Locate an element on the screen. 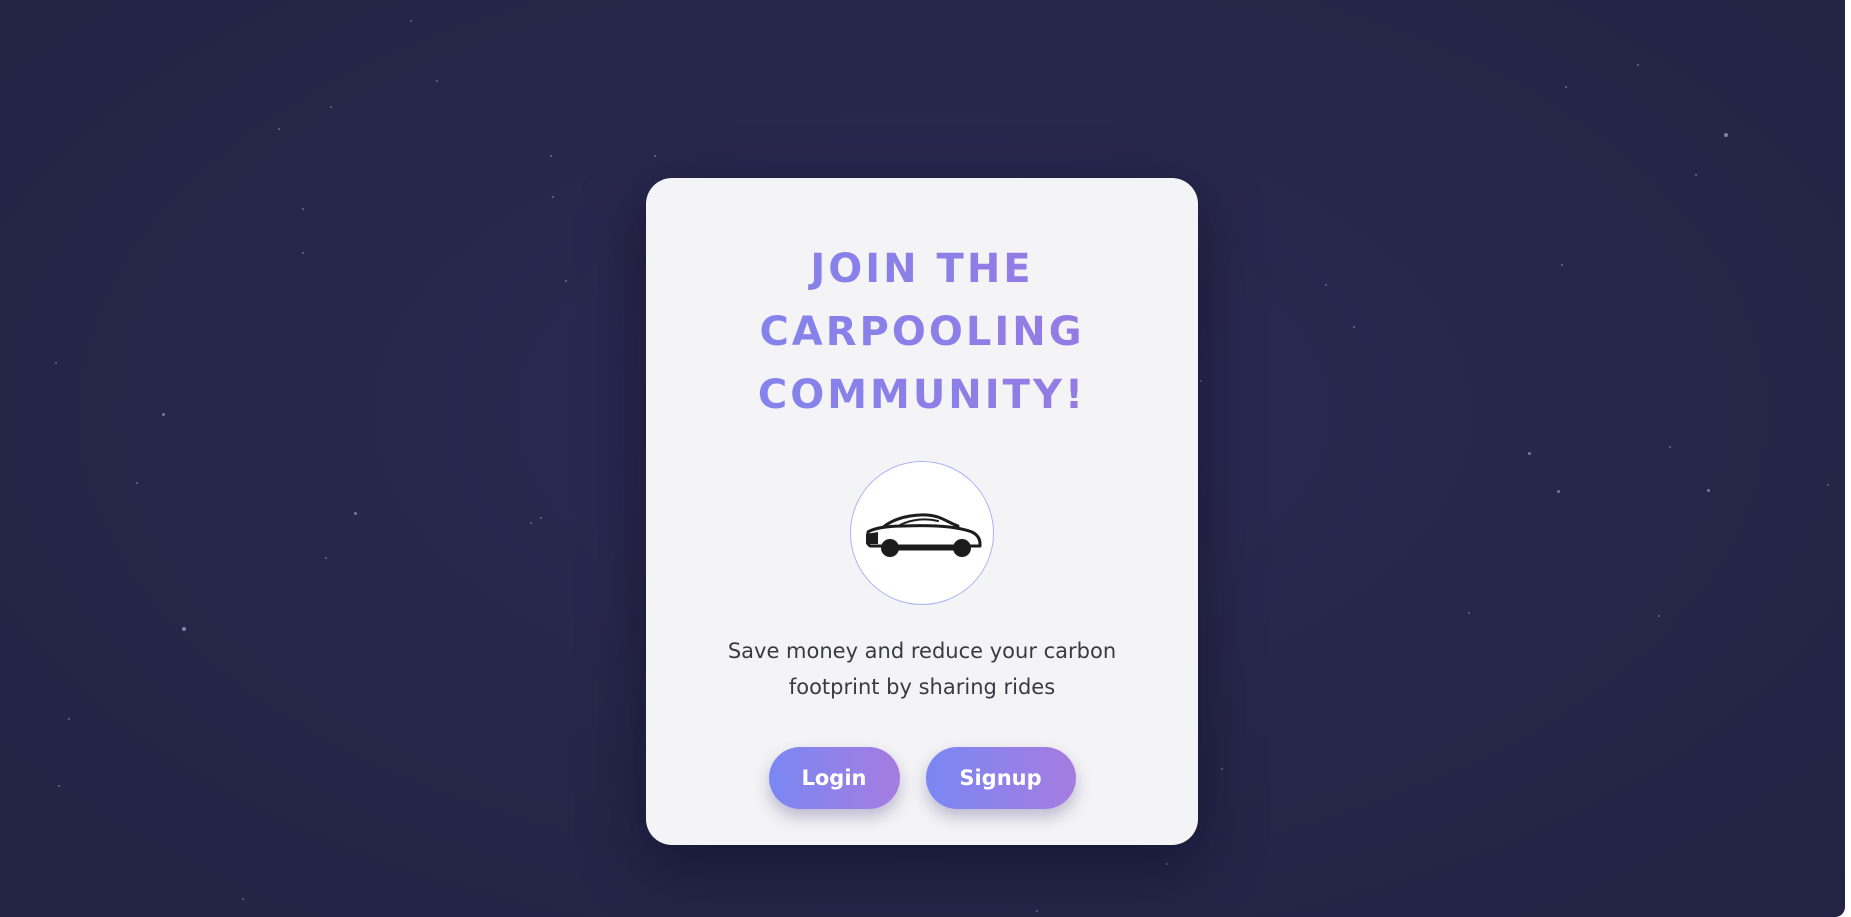  tagline-line-1: Save money and reduce your carbon is located at coordinates (922, 651).